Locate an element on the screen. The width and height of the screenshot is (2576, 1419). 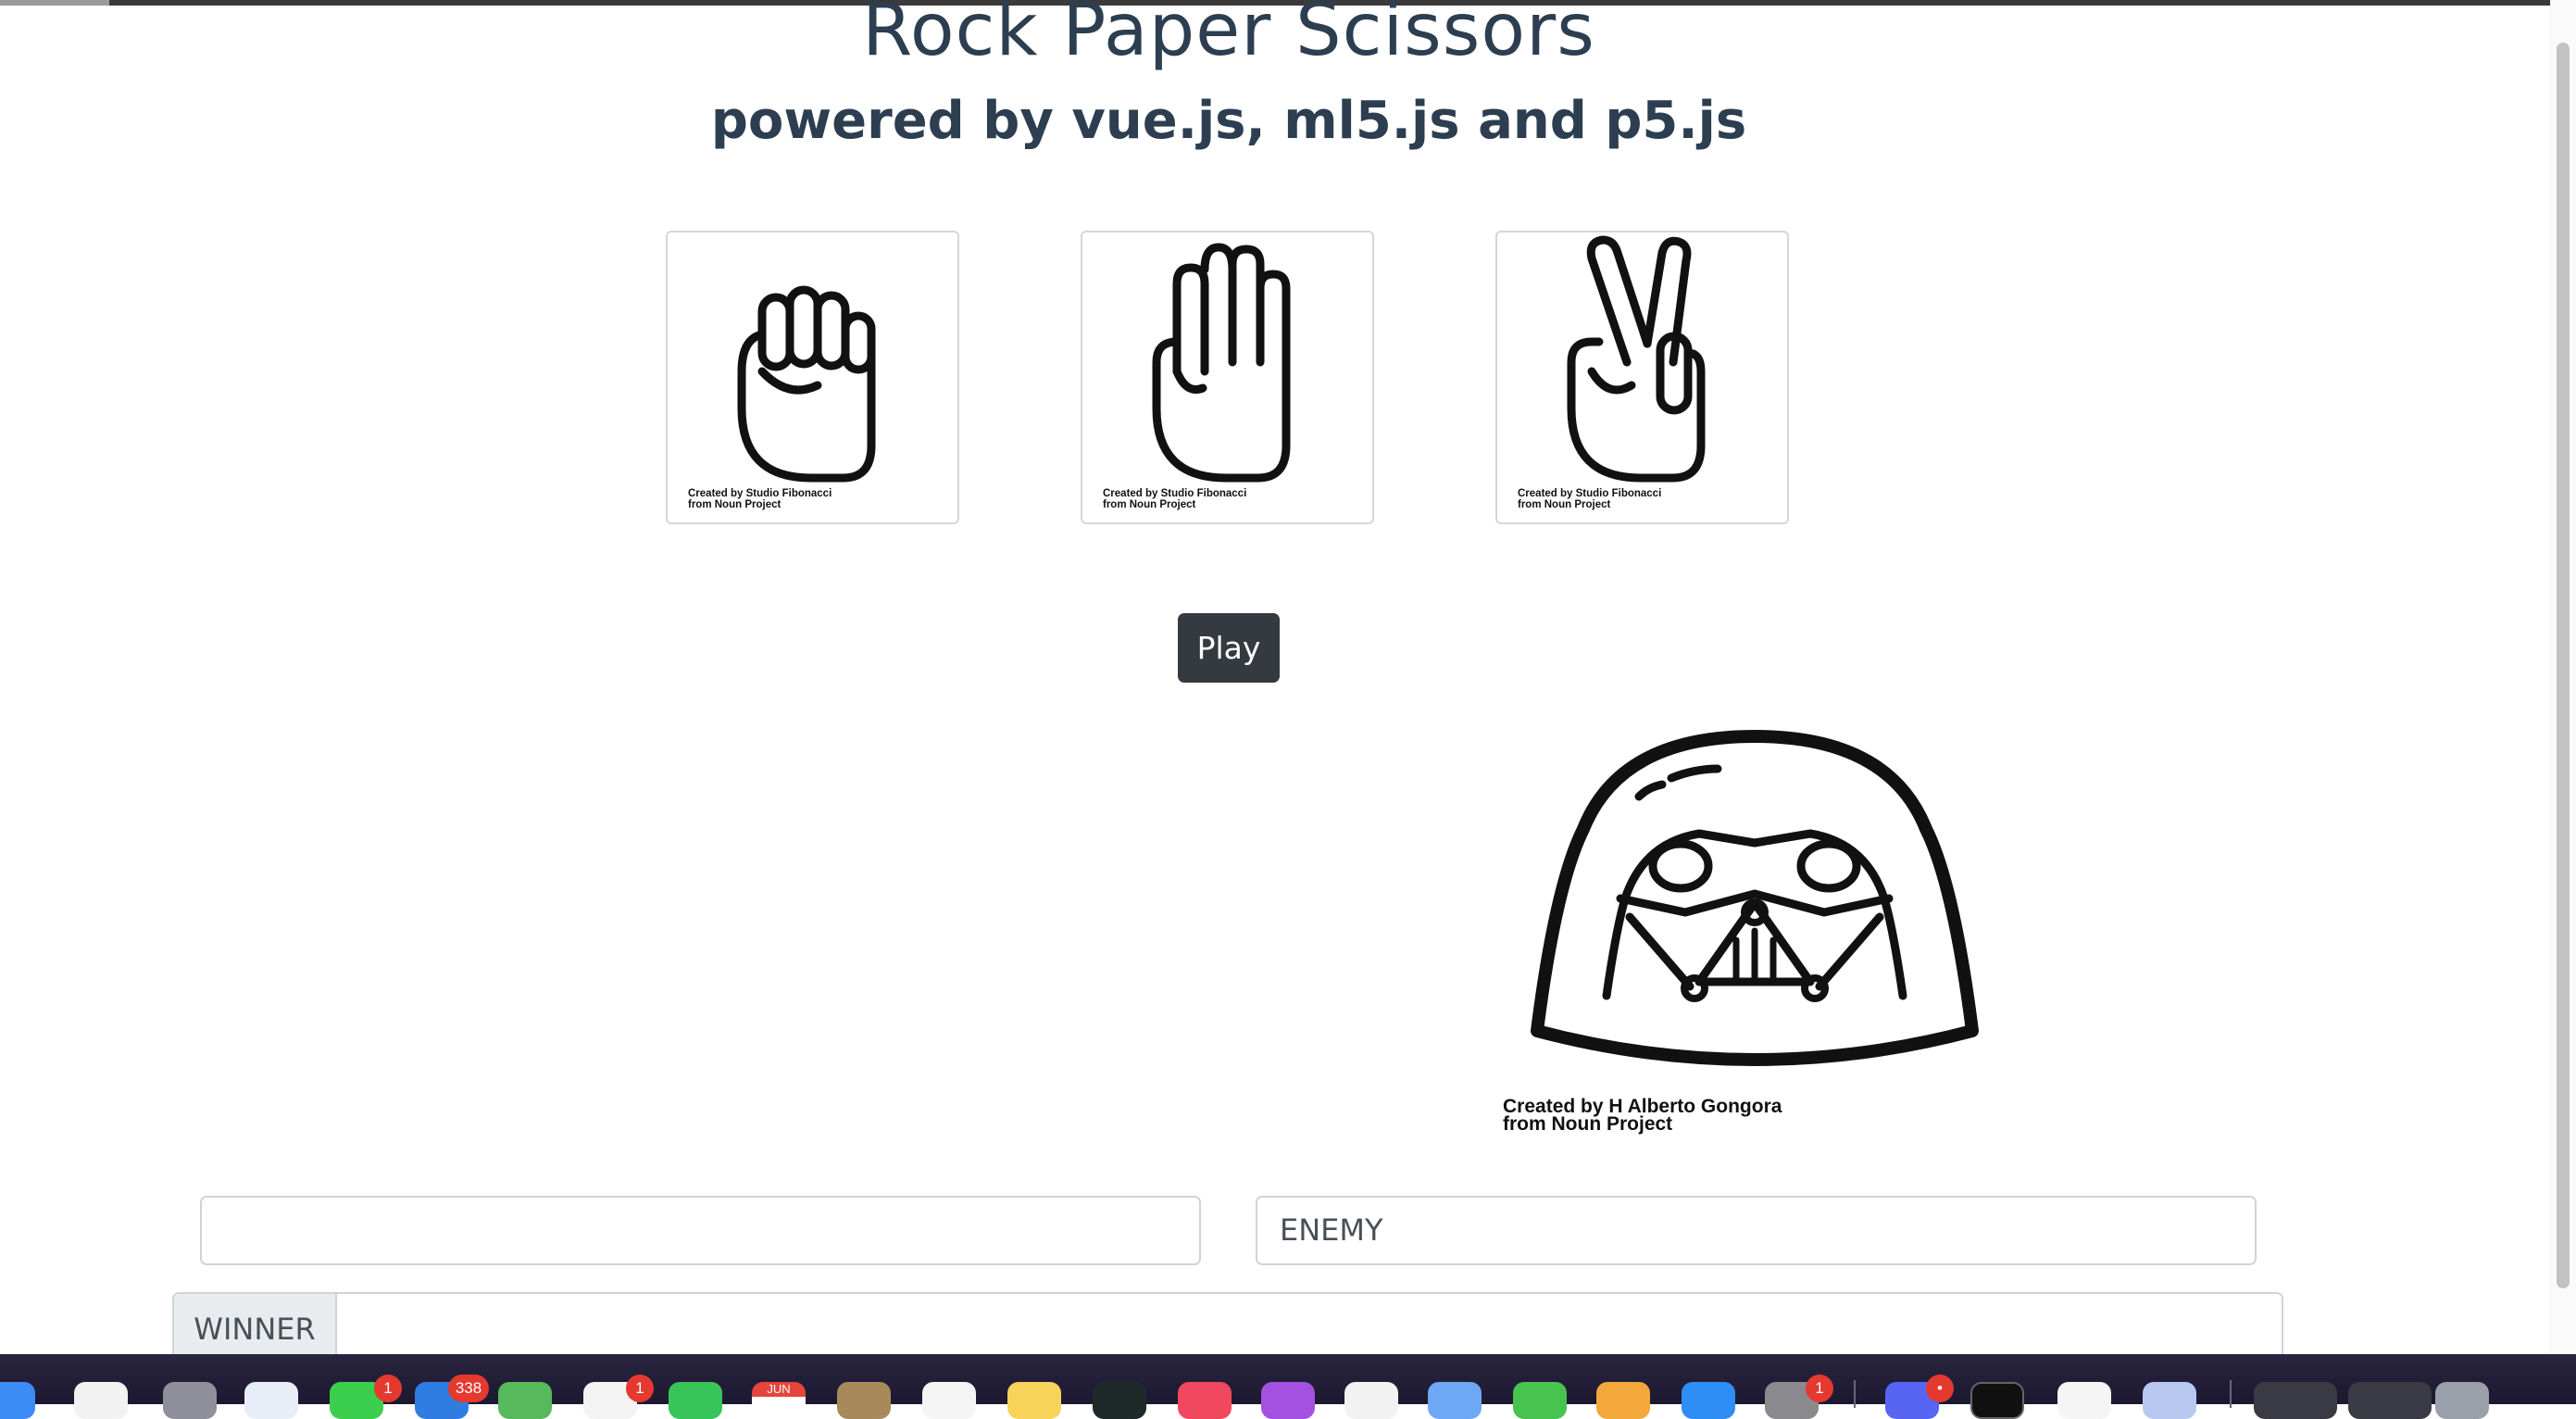
calendar-icon: JUN is located at coordinates (779, 1400).